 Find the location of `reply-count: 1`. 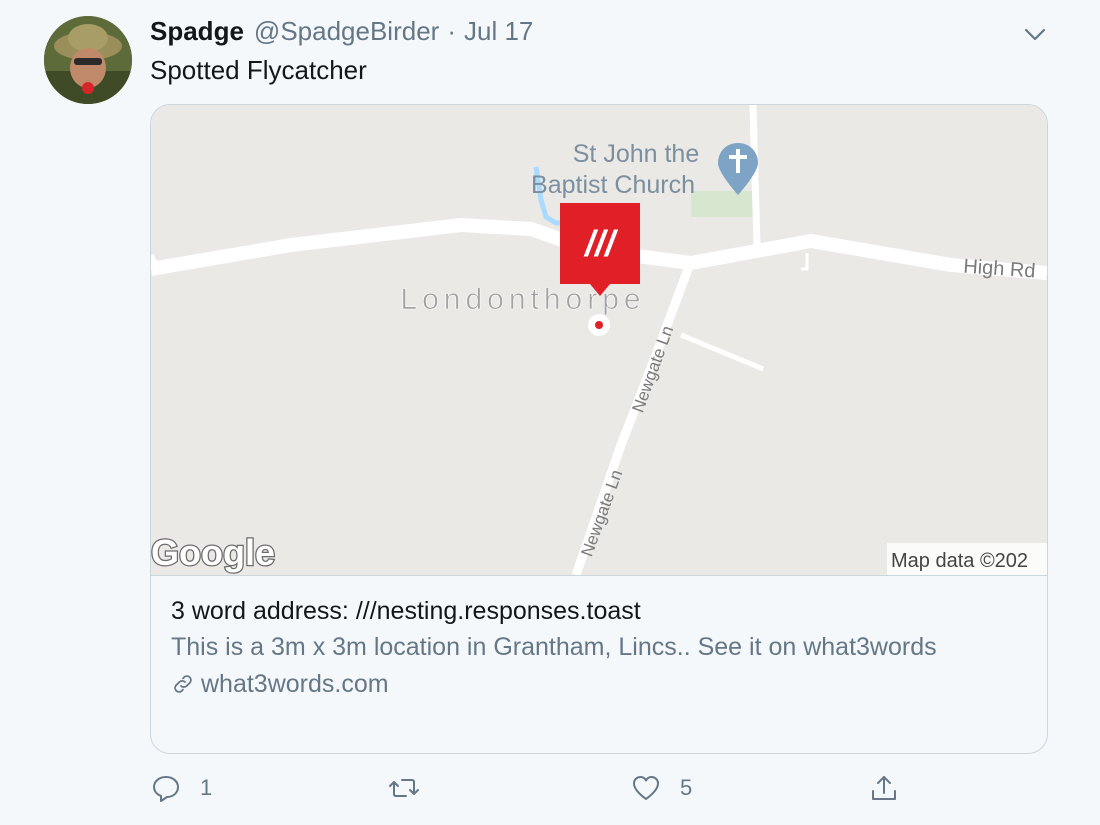

reply-count: 1 is located at coordinates (206, 787).